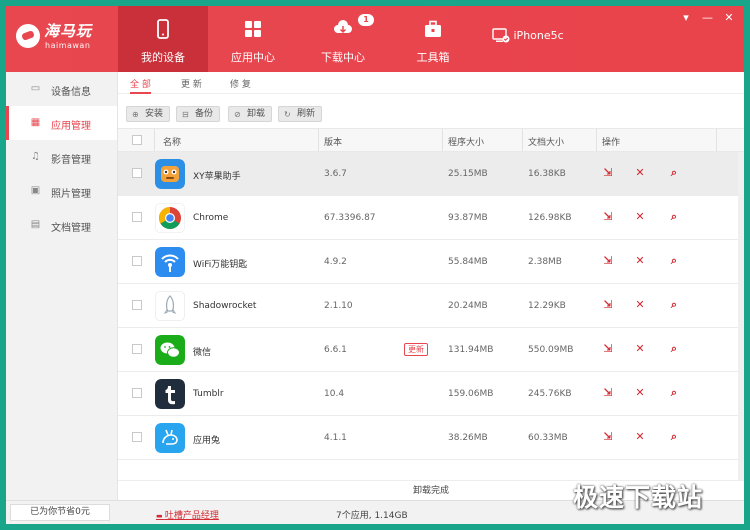 This screenshot has height=530, width=750. What do you see at coordinates (547, 306) in the screenshot?
I see `app-doc-size: 12.29KB` at bounding box center [547, 306].